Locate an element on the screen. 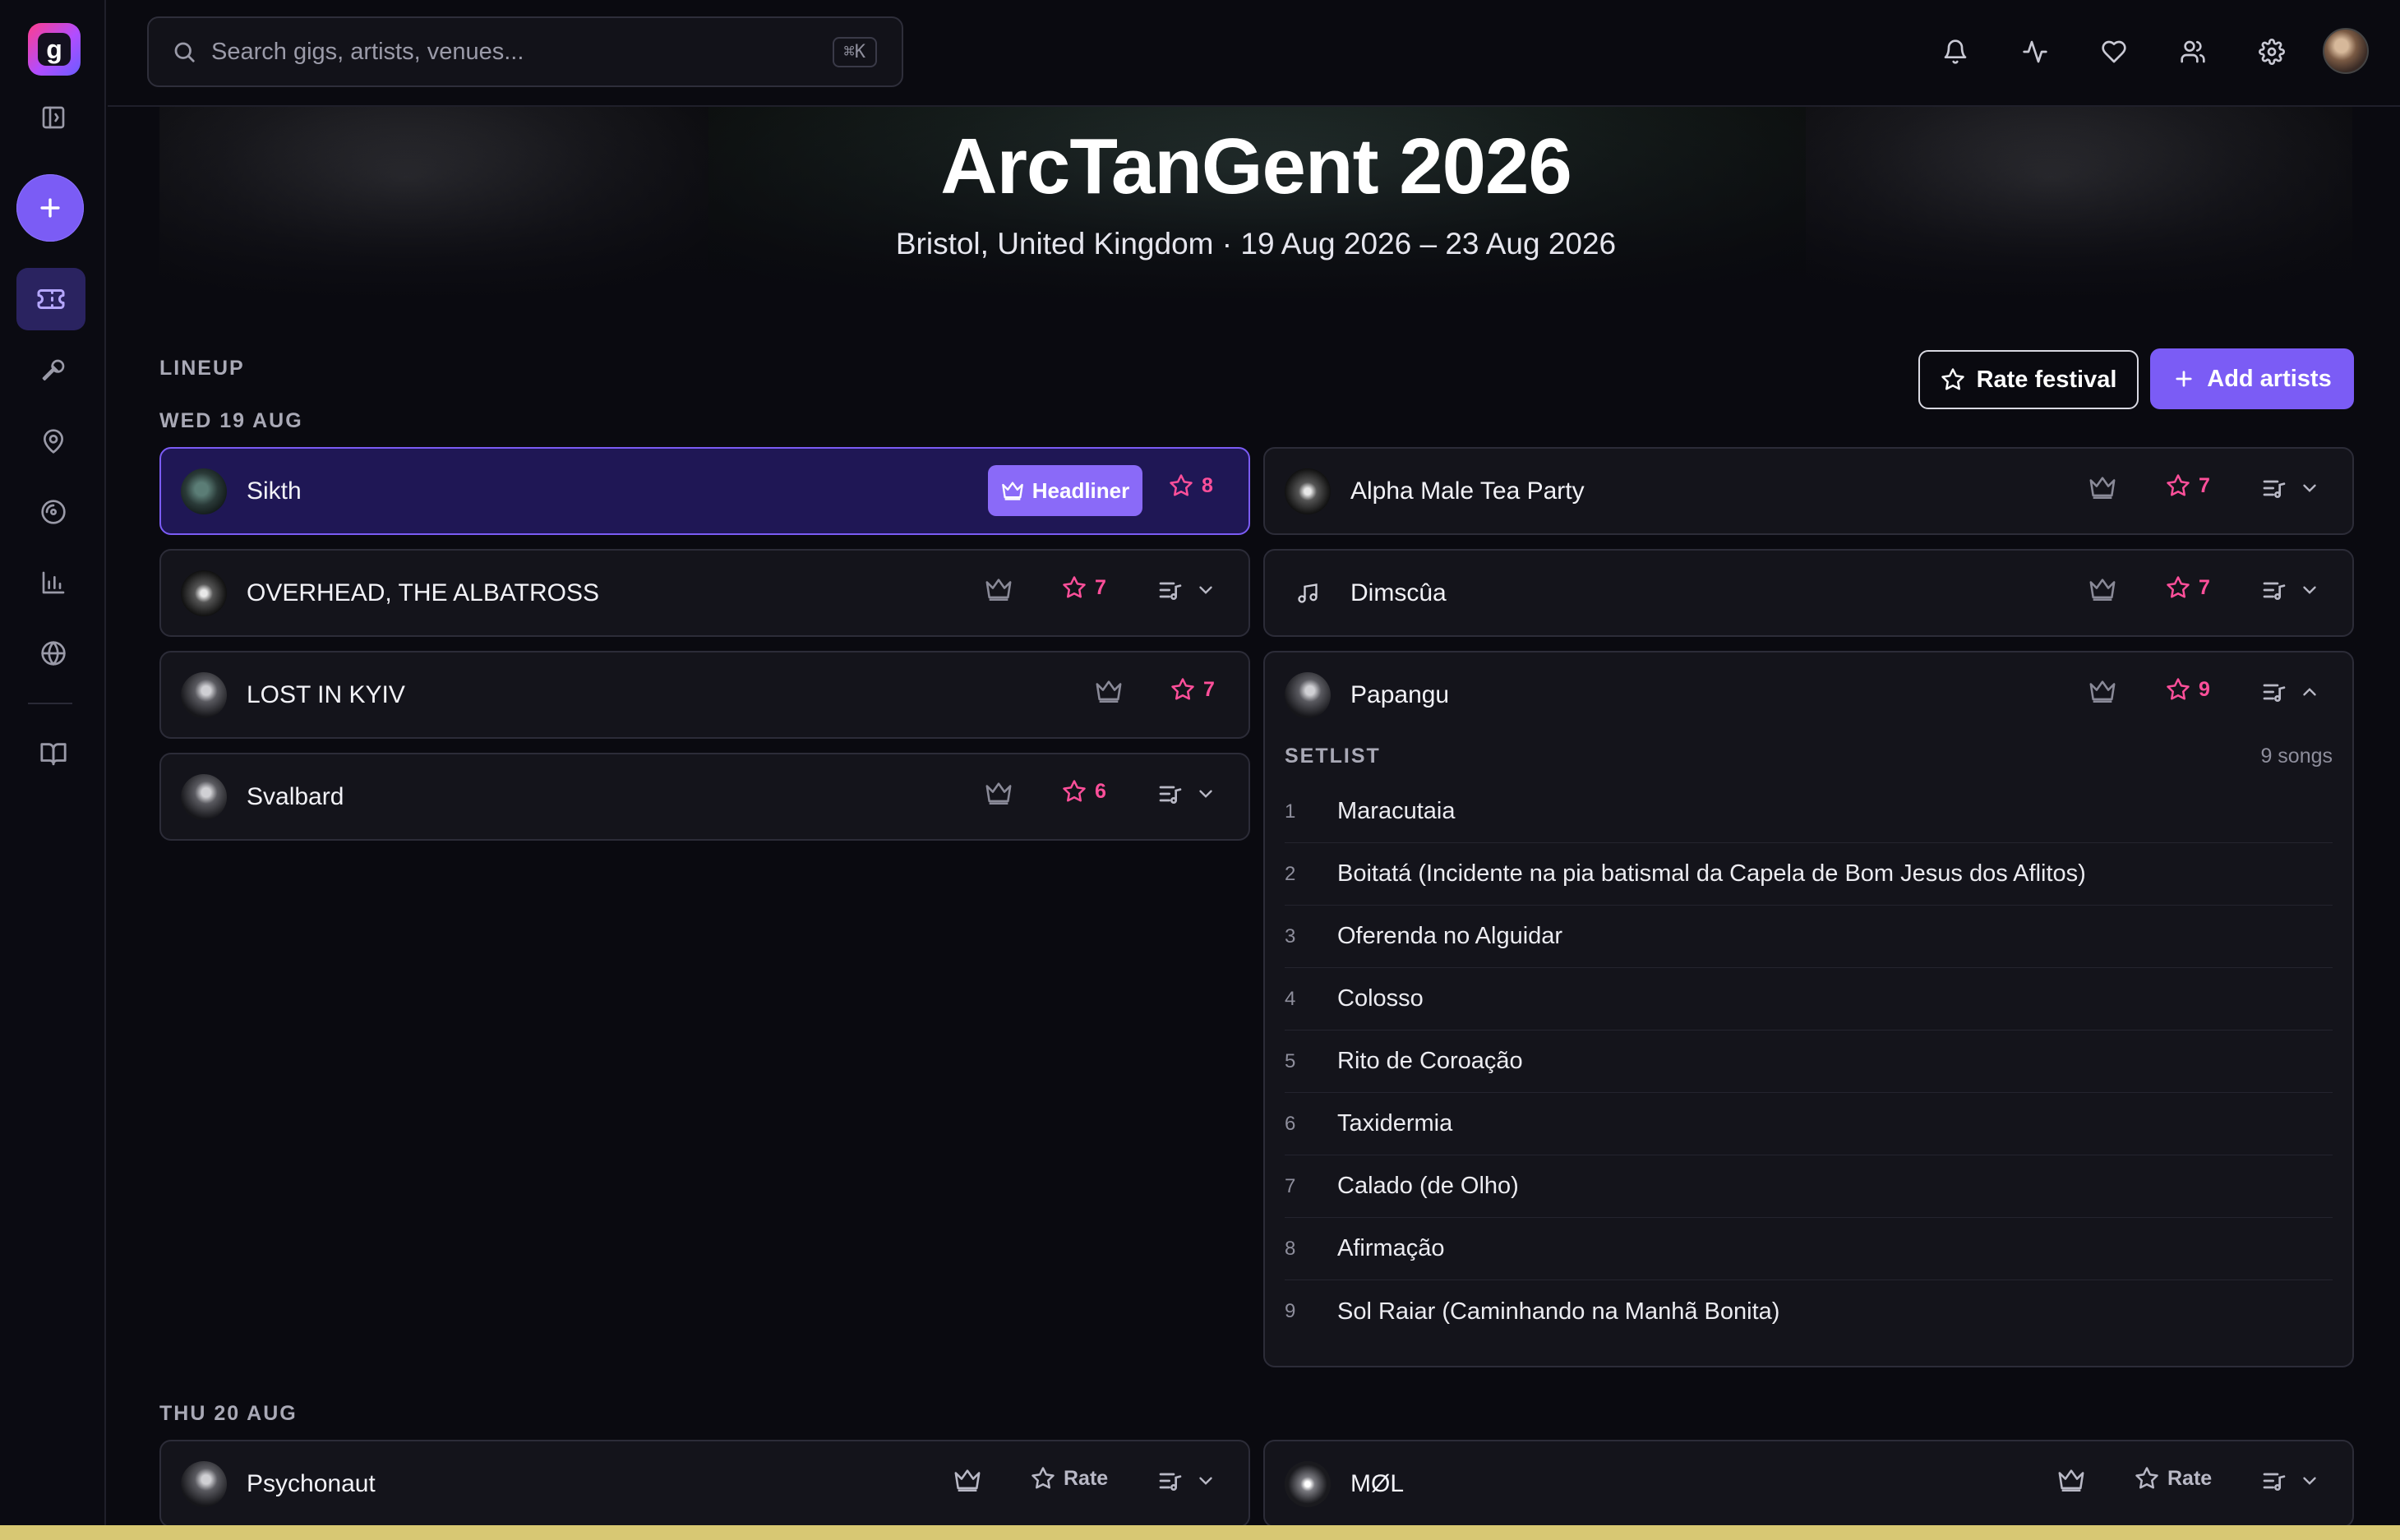 This screenshot has height=1540, width=2400. artist-card-psychonaut: Psychonaut Rate is located at coordinates (704, 1484).